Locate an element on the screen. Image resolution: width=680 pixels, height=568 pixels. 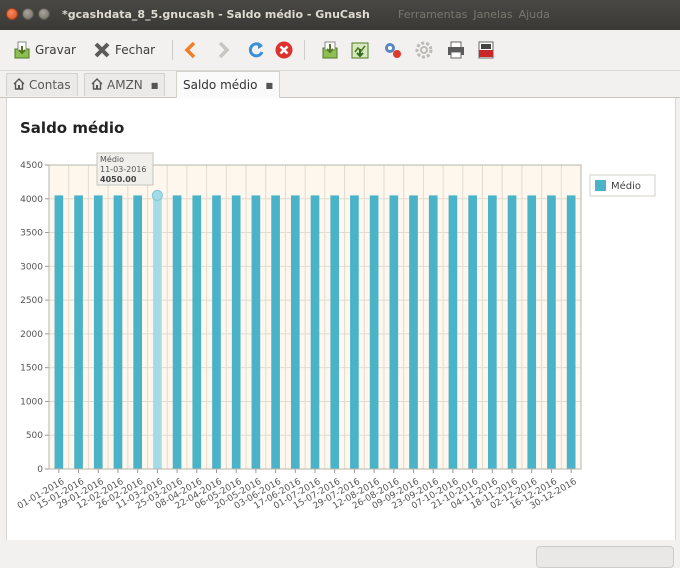
legend-swatch is located at coordinates (600, 185).